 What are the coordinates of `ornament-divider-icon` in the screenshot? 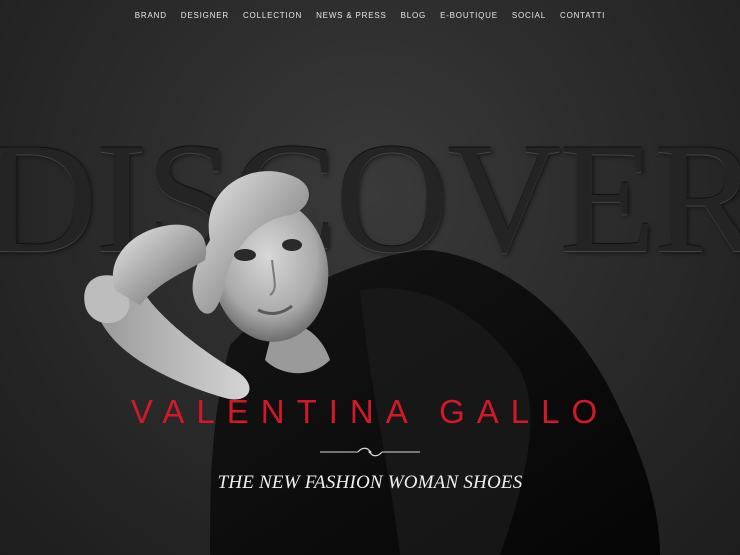 It's located at (370, 452).